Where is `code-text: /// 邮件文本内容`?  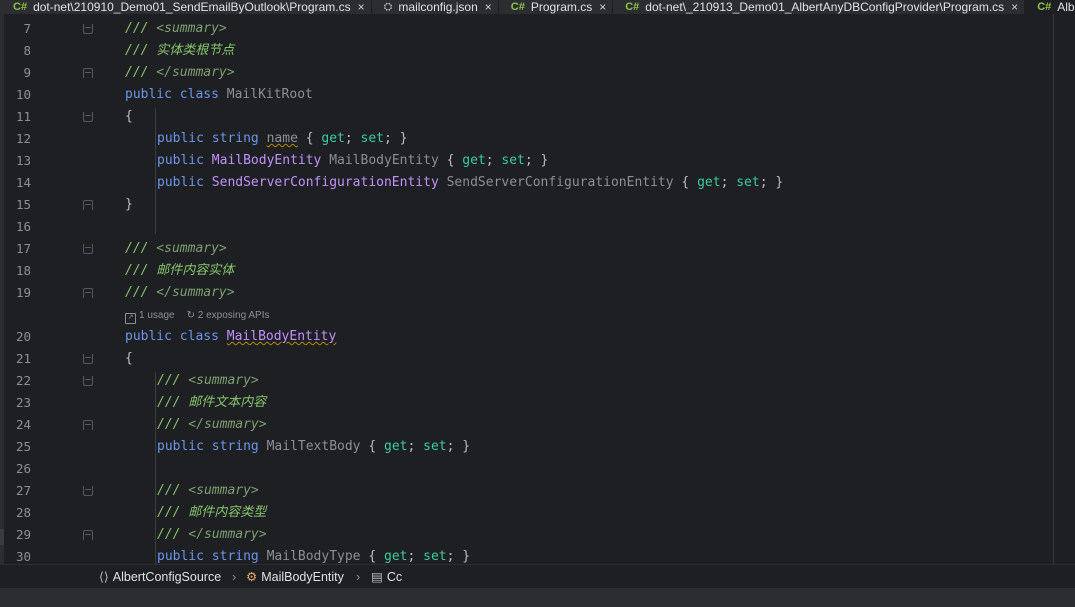
code-text: /// 邮件文本内容 is located at coordinates (212, 402).